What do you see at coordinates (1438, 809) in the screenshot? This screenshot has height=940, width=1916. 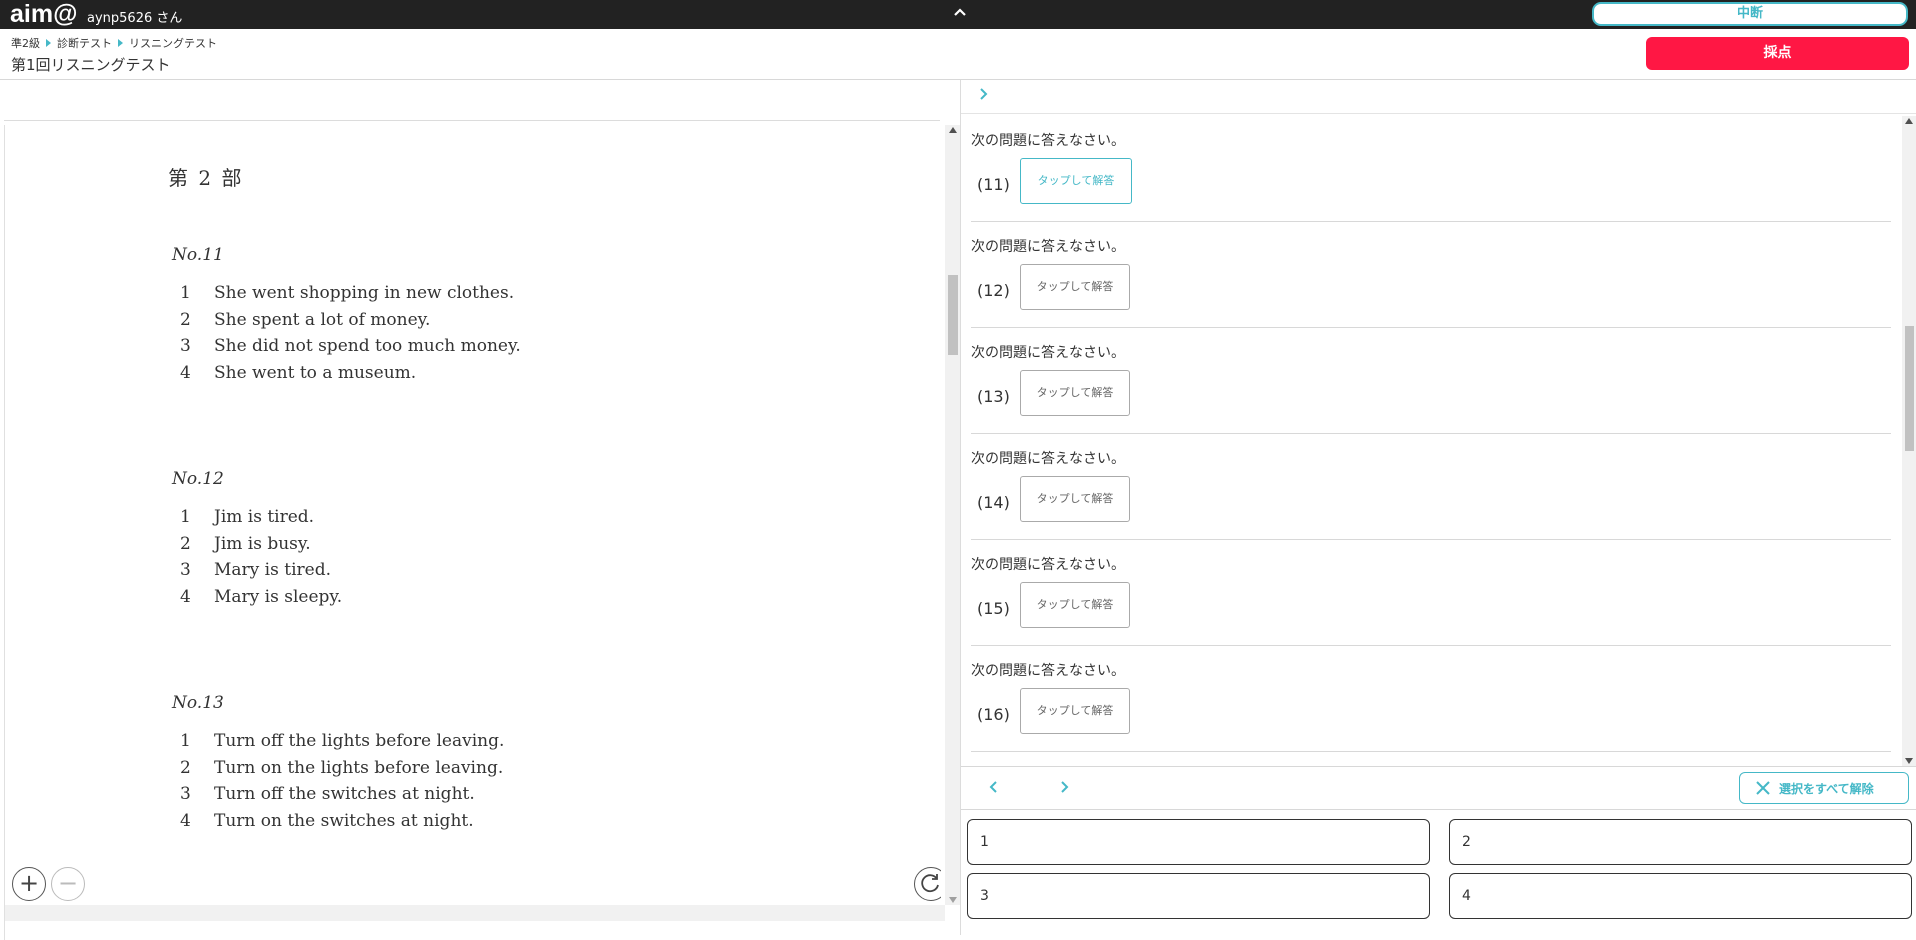 I see `choices-divider` at bounding box center [1438, 809].